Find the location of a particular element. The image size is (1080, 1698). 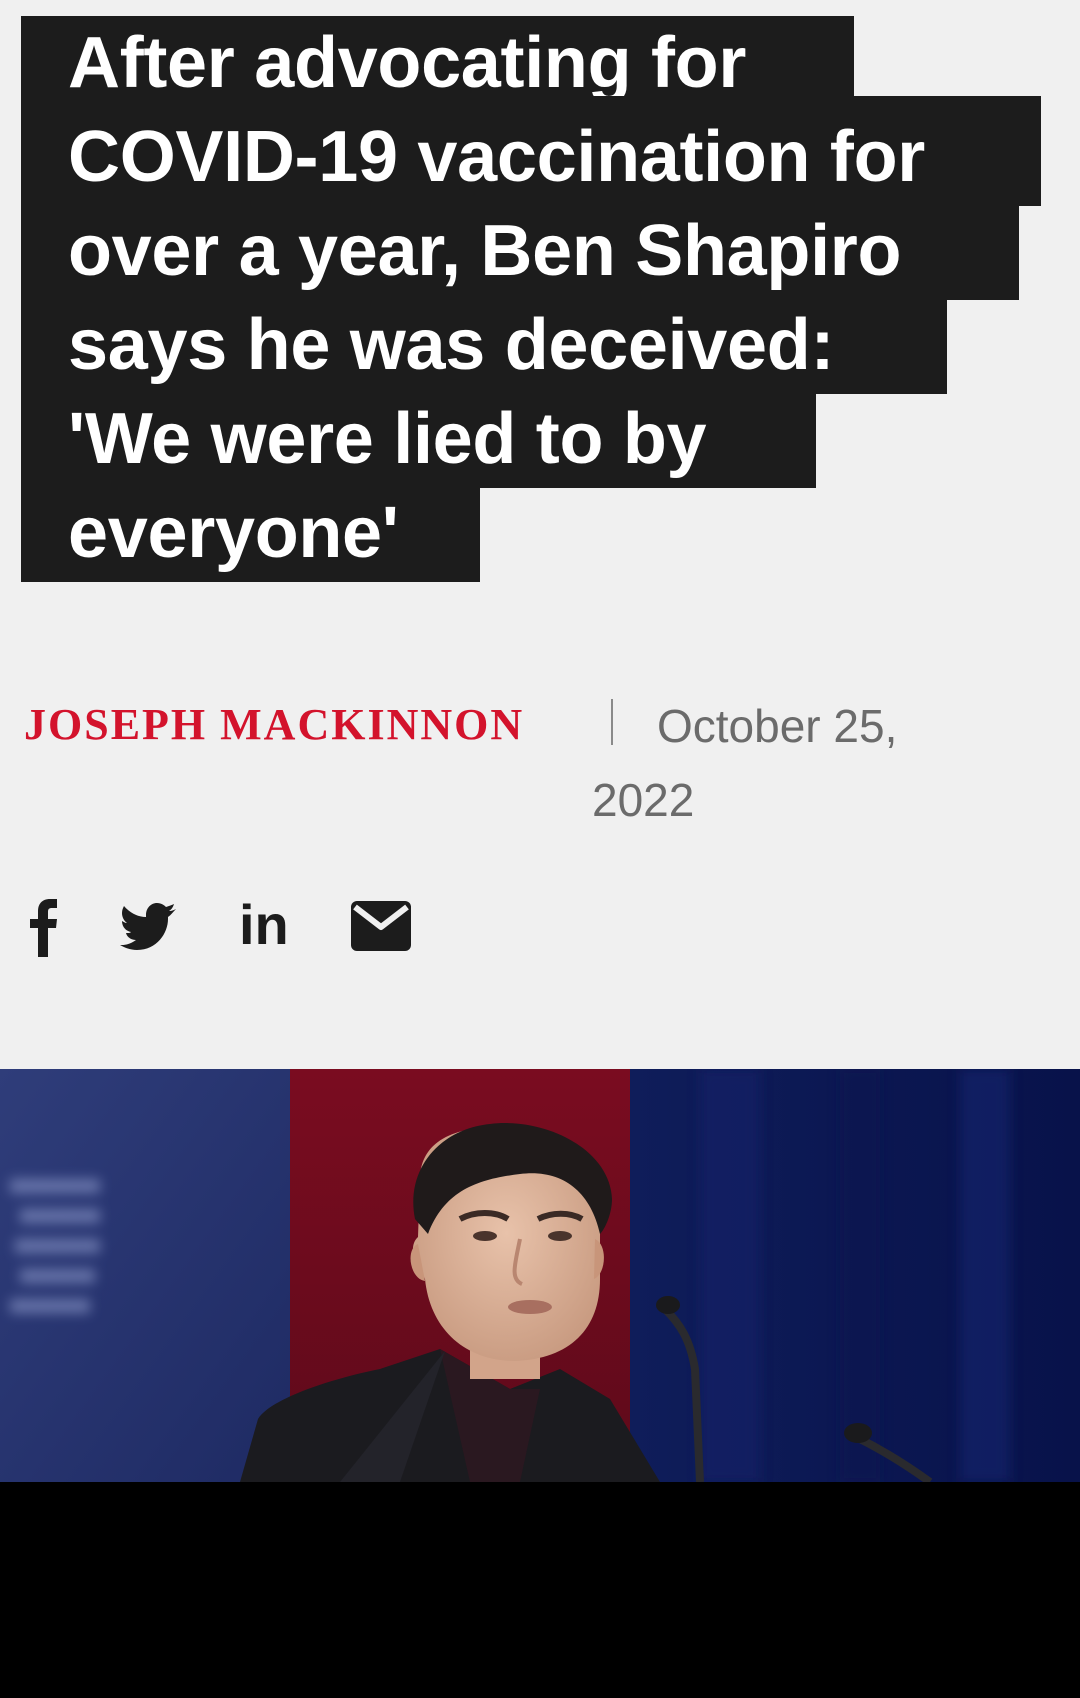

author-link: JOSEPH MACKINNON is located at coordinates (274, 724).